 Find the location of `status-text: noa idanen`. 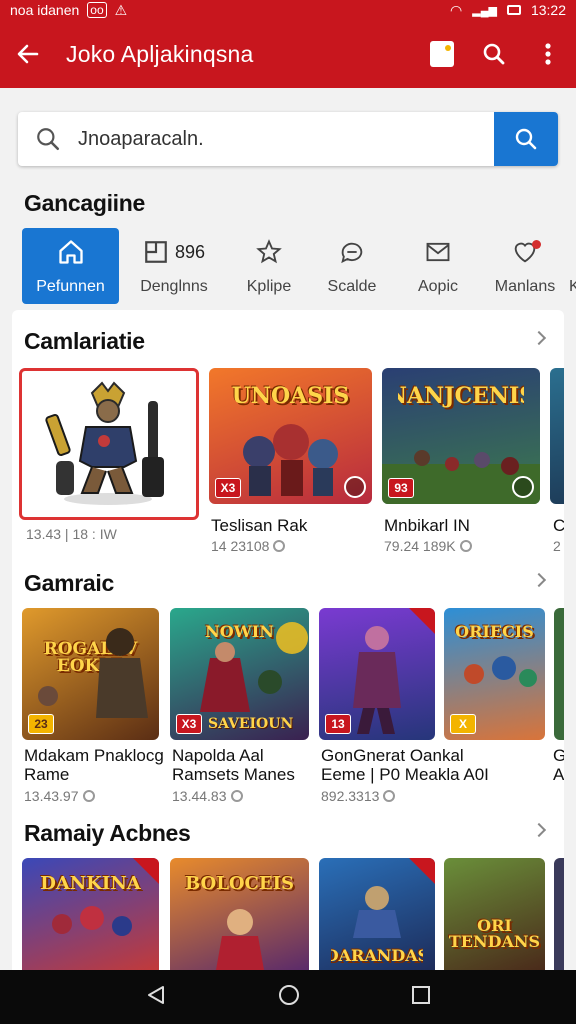

status-text: noa idanen is located at coordinates (45, 10).